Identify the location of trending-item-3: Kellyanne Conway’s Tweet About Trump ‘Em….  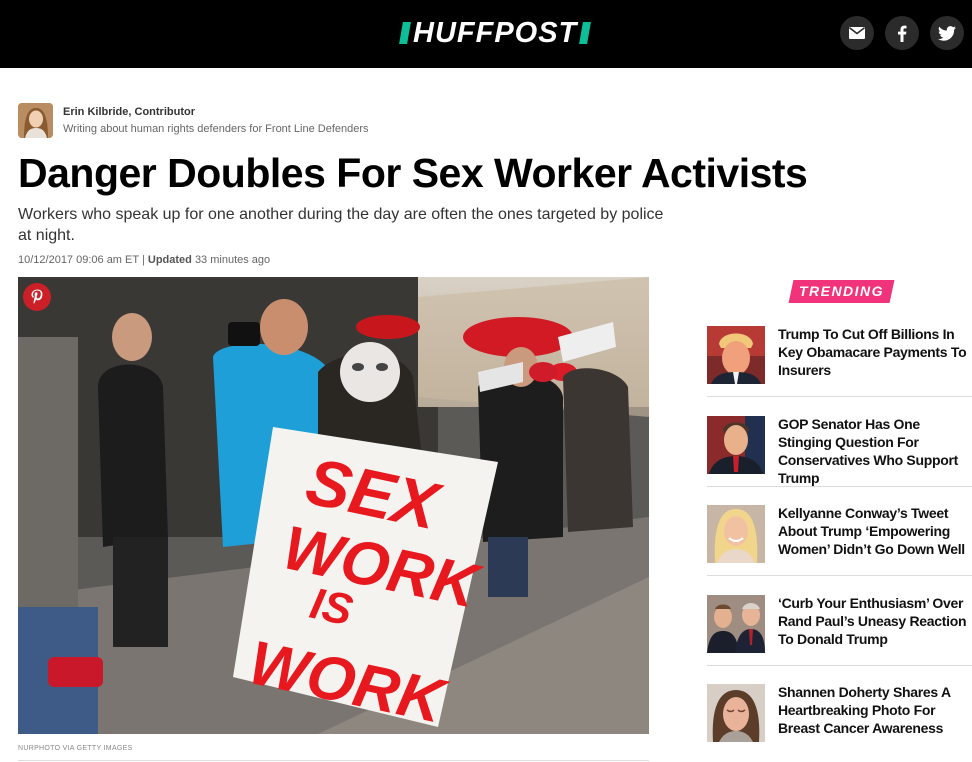
(839, 550).